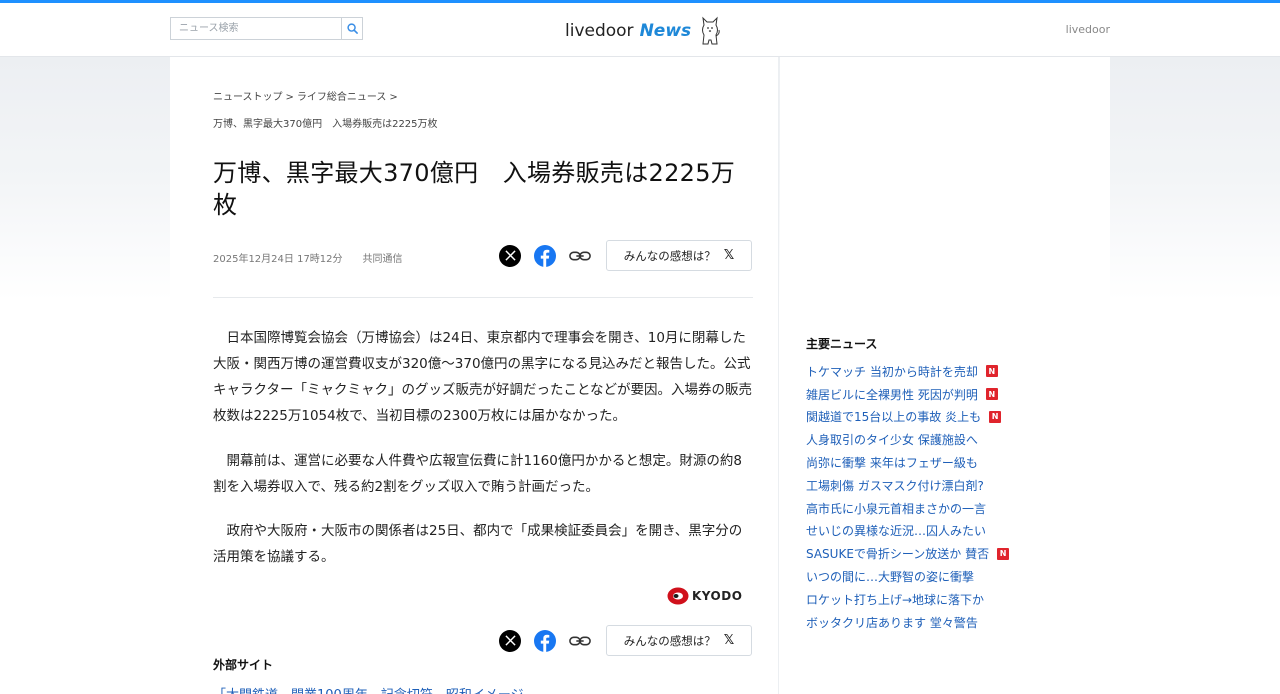 This screenshot has width=1280, height=694. Describe the element at coordinates (1088, 29) in the screenshot. I see `livedoor-portal-link: livedoor` at that location.